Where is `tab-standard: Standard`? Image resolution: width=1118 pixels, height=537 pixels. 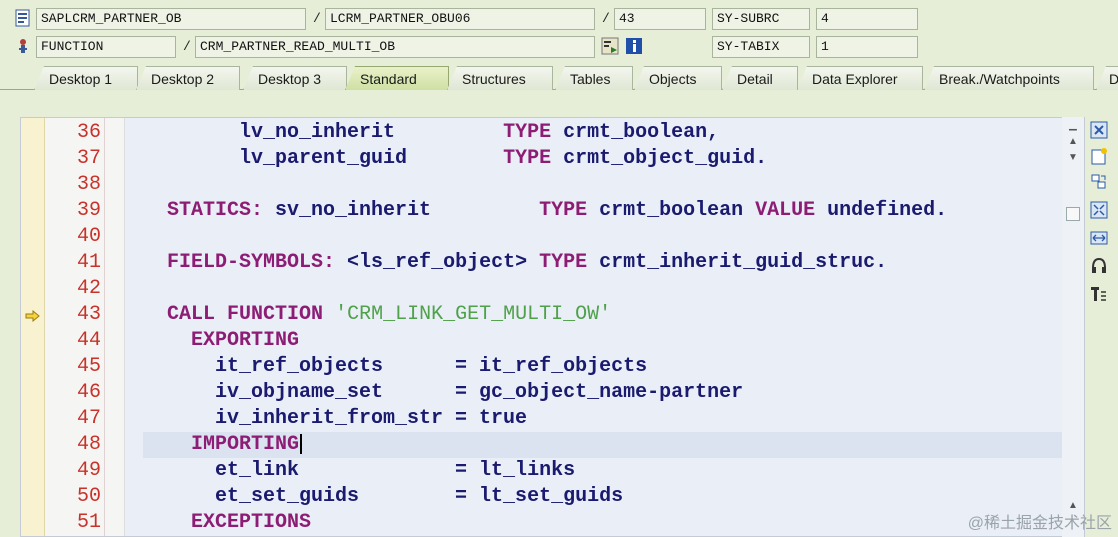
tab-standard: Standard is located at coordinates (397, 78).